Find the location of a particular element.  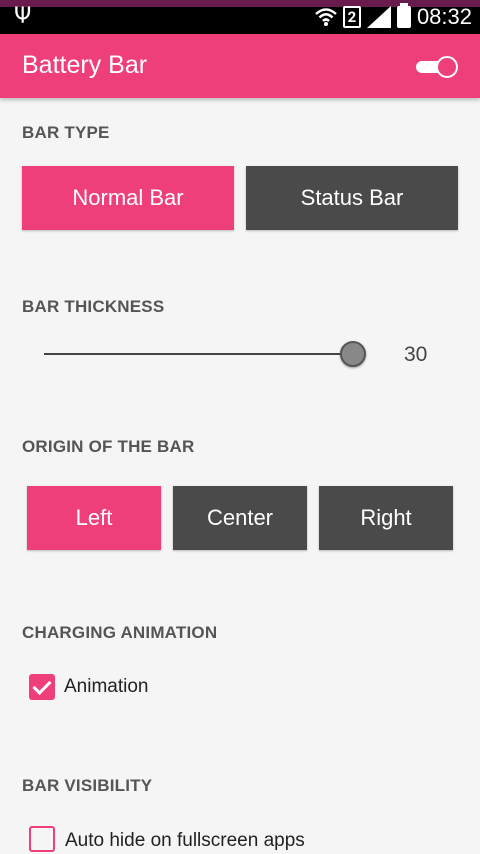

thickness-value: 30 is located at coordinates (416, 354).